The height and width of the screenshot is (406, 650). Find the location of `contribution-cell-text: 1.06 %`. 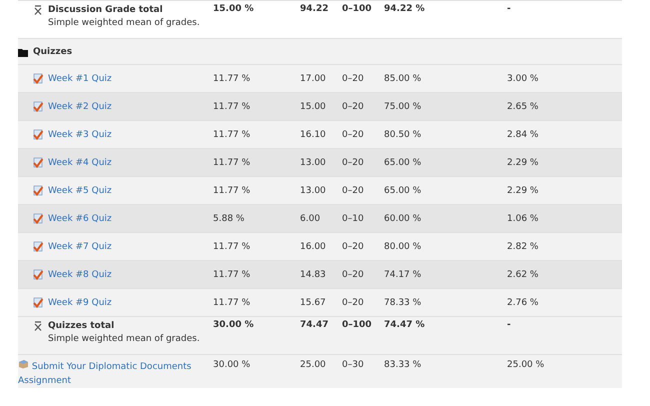

contribution-cell-text: 1.06 % is located at coordinates (522, 218).